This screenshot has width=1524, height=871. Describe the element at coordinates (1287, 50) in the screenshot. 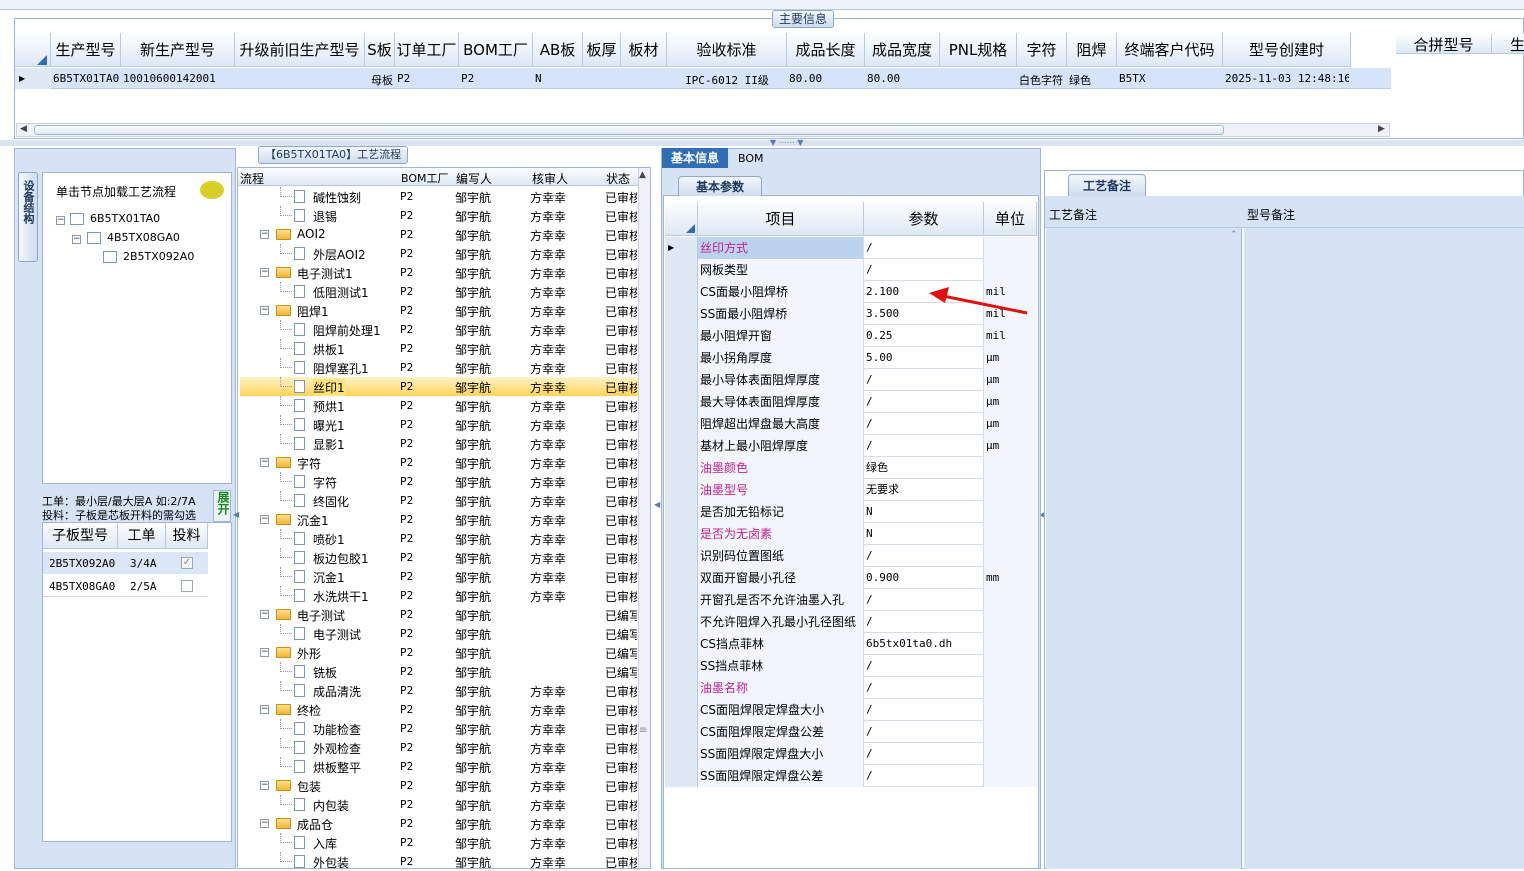

I see `grid-header-16: 型号创建时` at that location.